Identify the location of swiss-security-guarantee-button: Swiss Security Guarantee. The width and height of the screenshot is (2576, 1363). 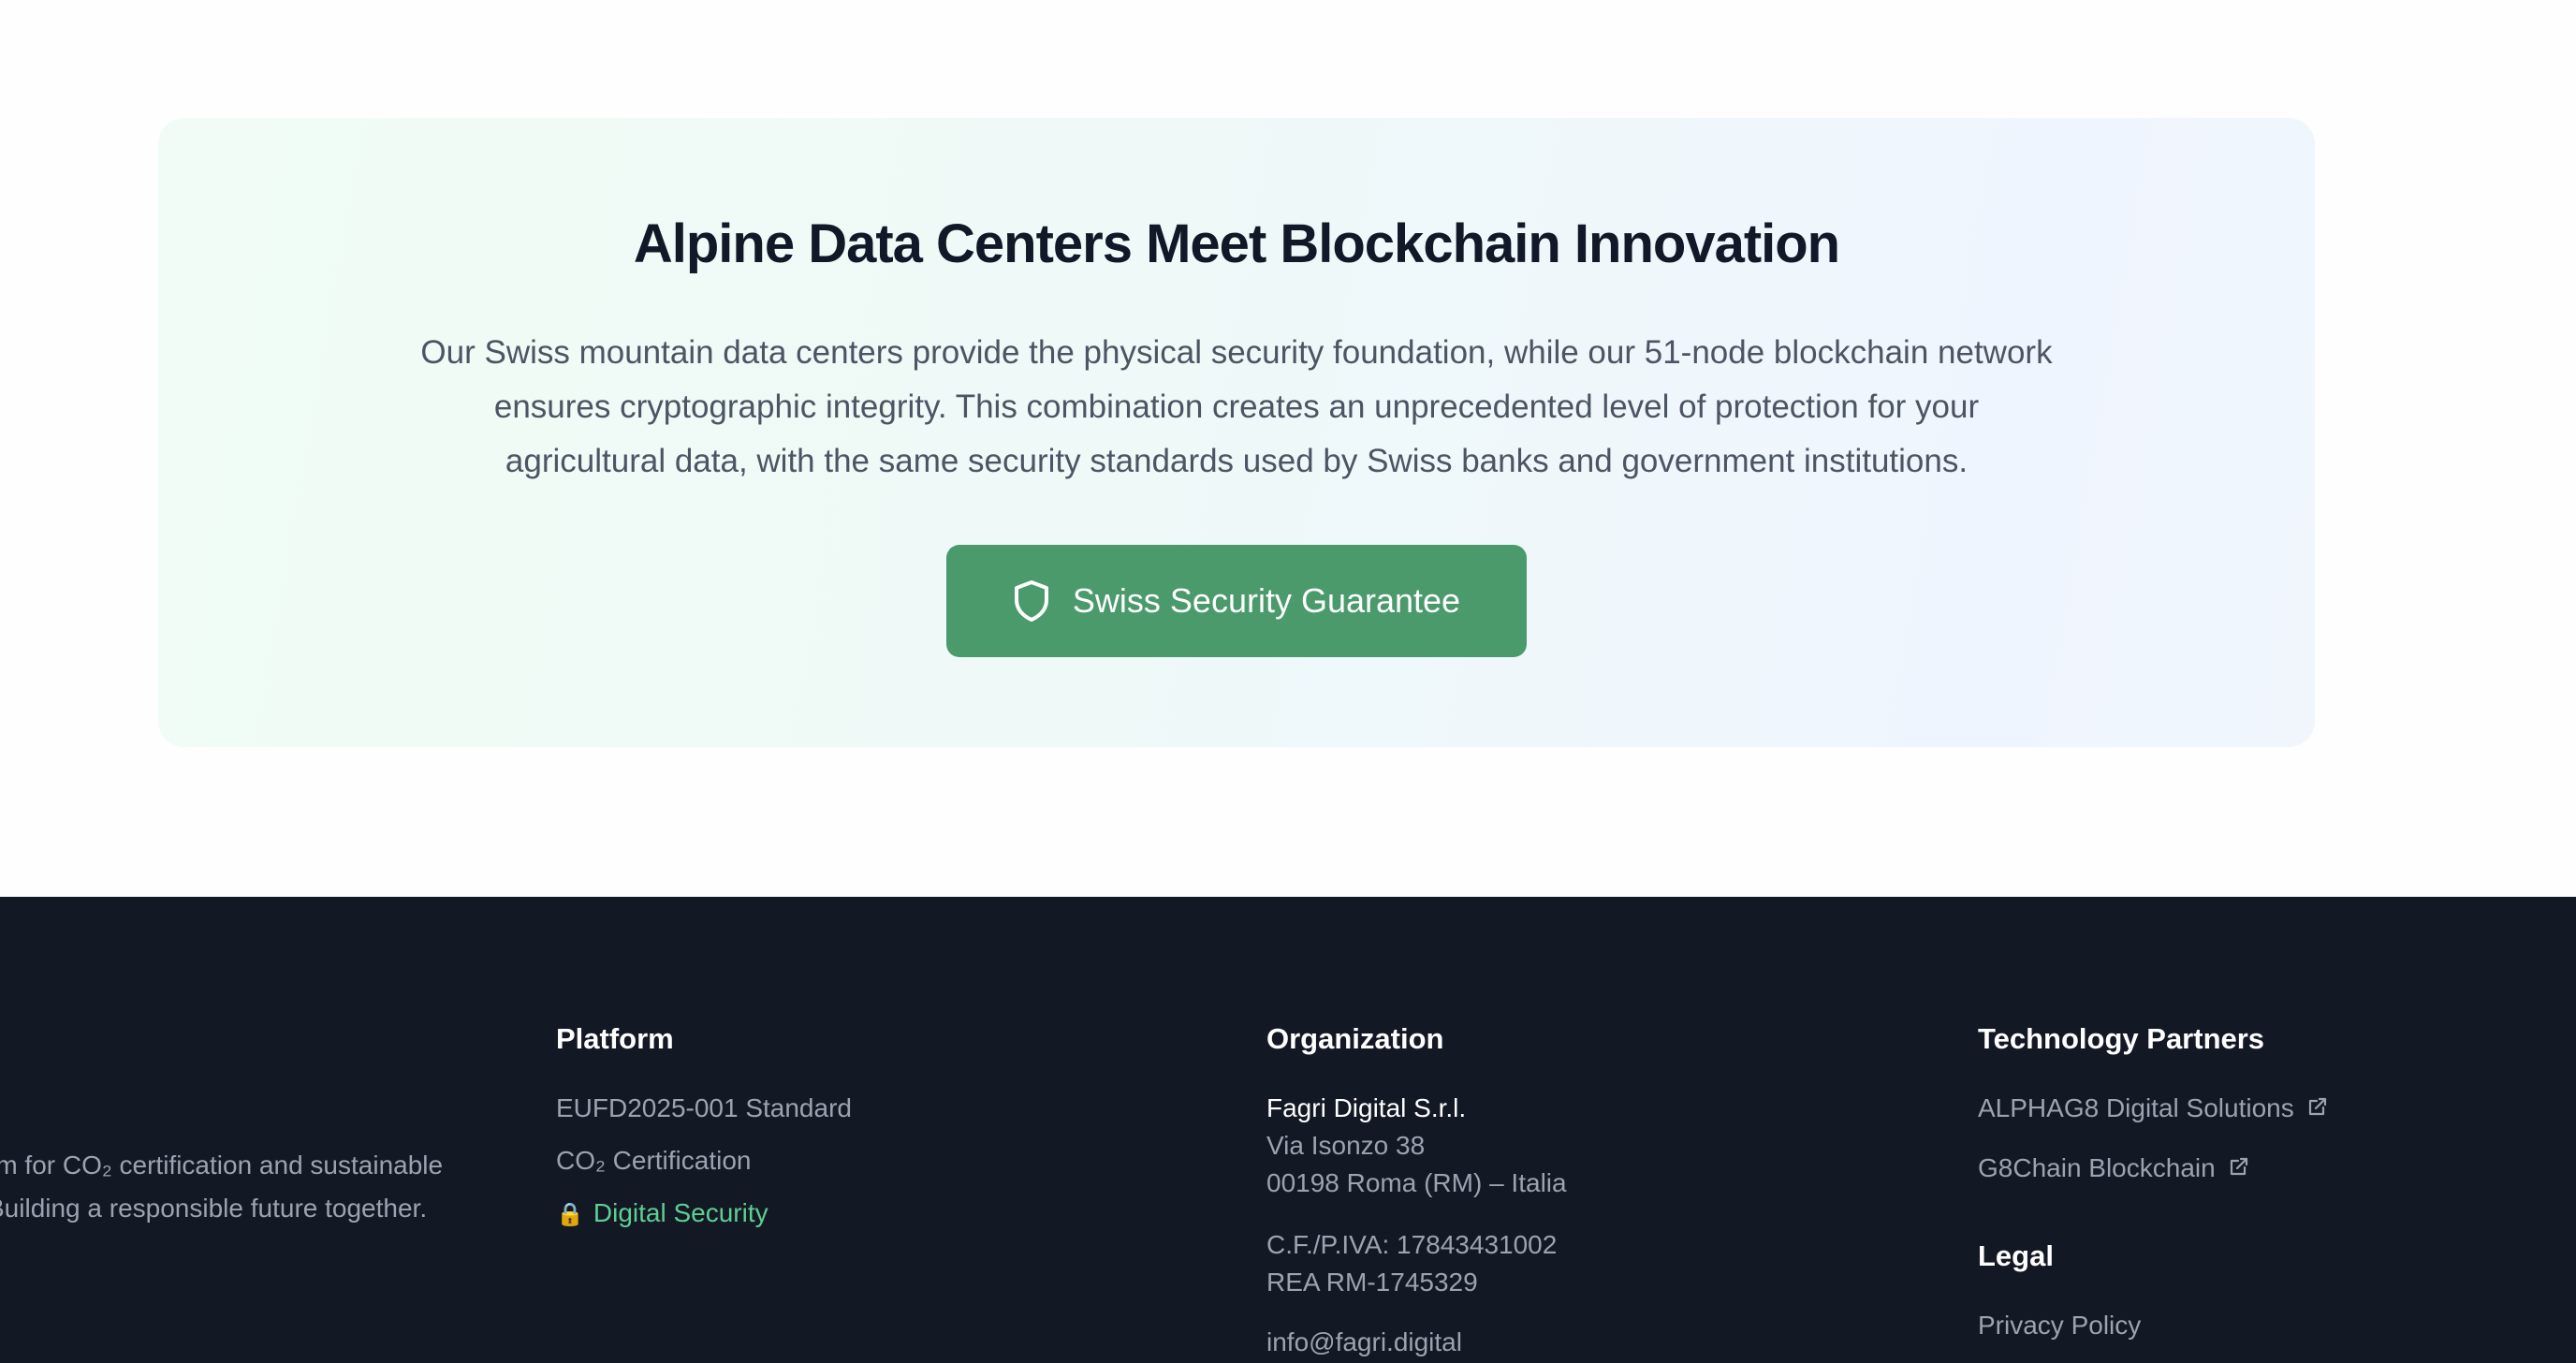
(1236, 601).